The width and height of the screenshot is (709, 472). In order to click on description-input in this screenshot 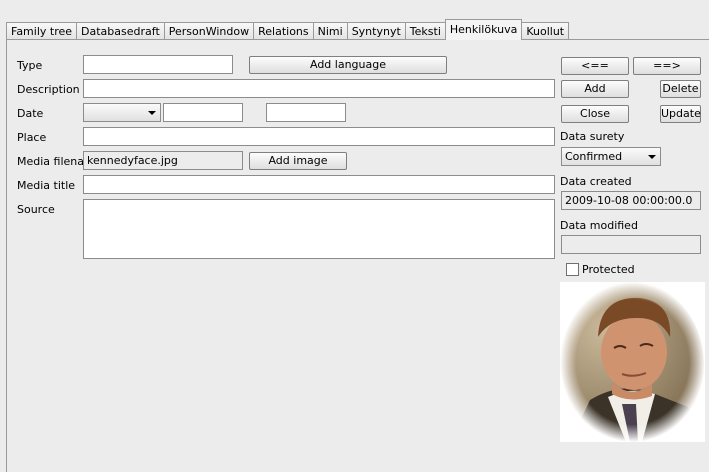, I will do `click(319, 88)`.